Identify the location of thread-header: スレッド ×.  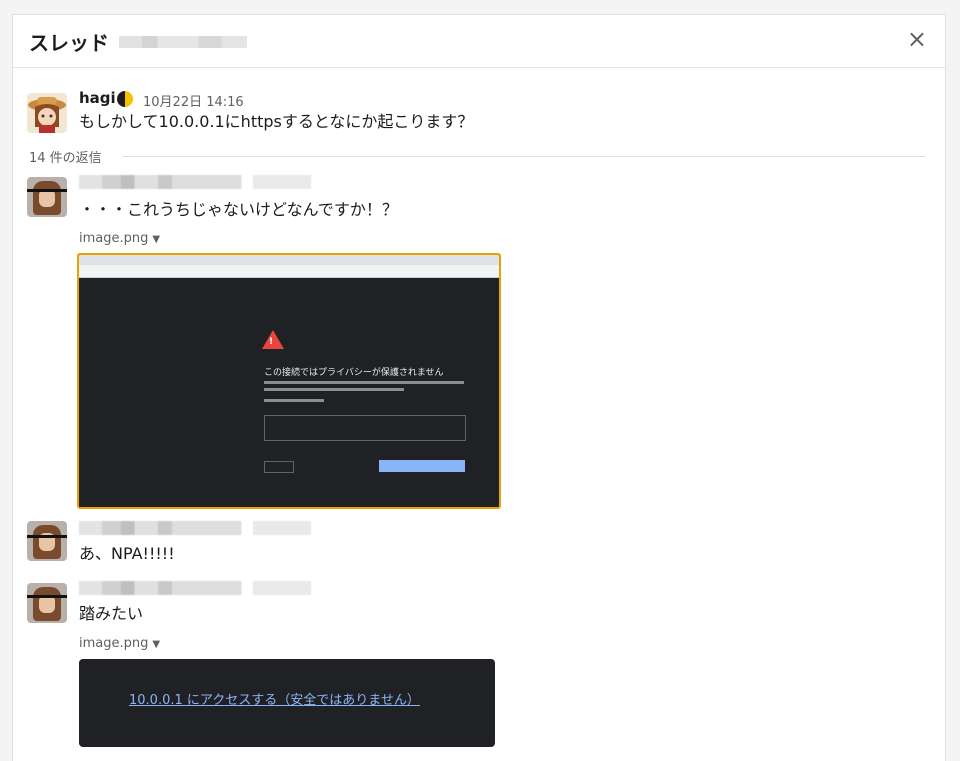
(479, 41).